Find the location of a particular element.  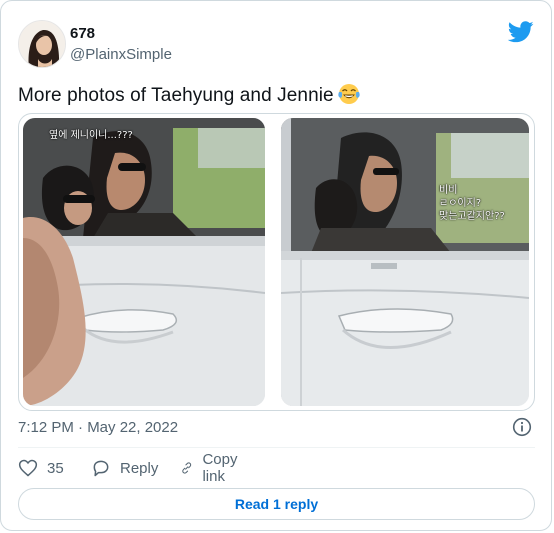

divider is located at coordinates (276, 447).